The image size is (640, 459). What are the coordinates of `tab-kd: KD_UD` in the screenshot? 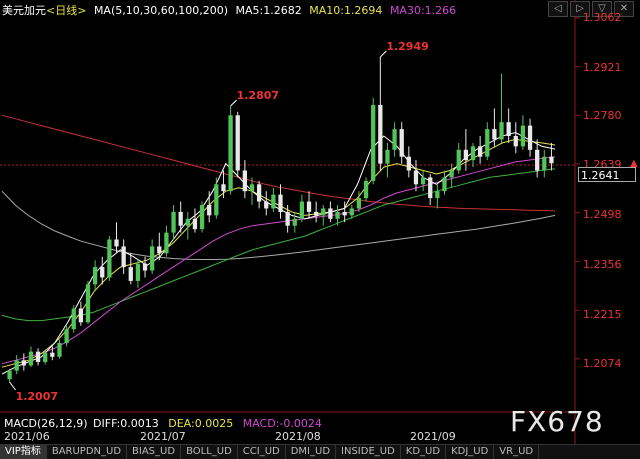 It's located at (424, 452).